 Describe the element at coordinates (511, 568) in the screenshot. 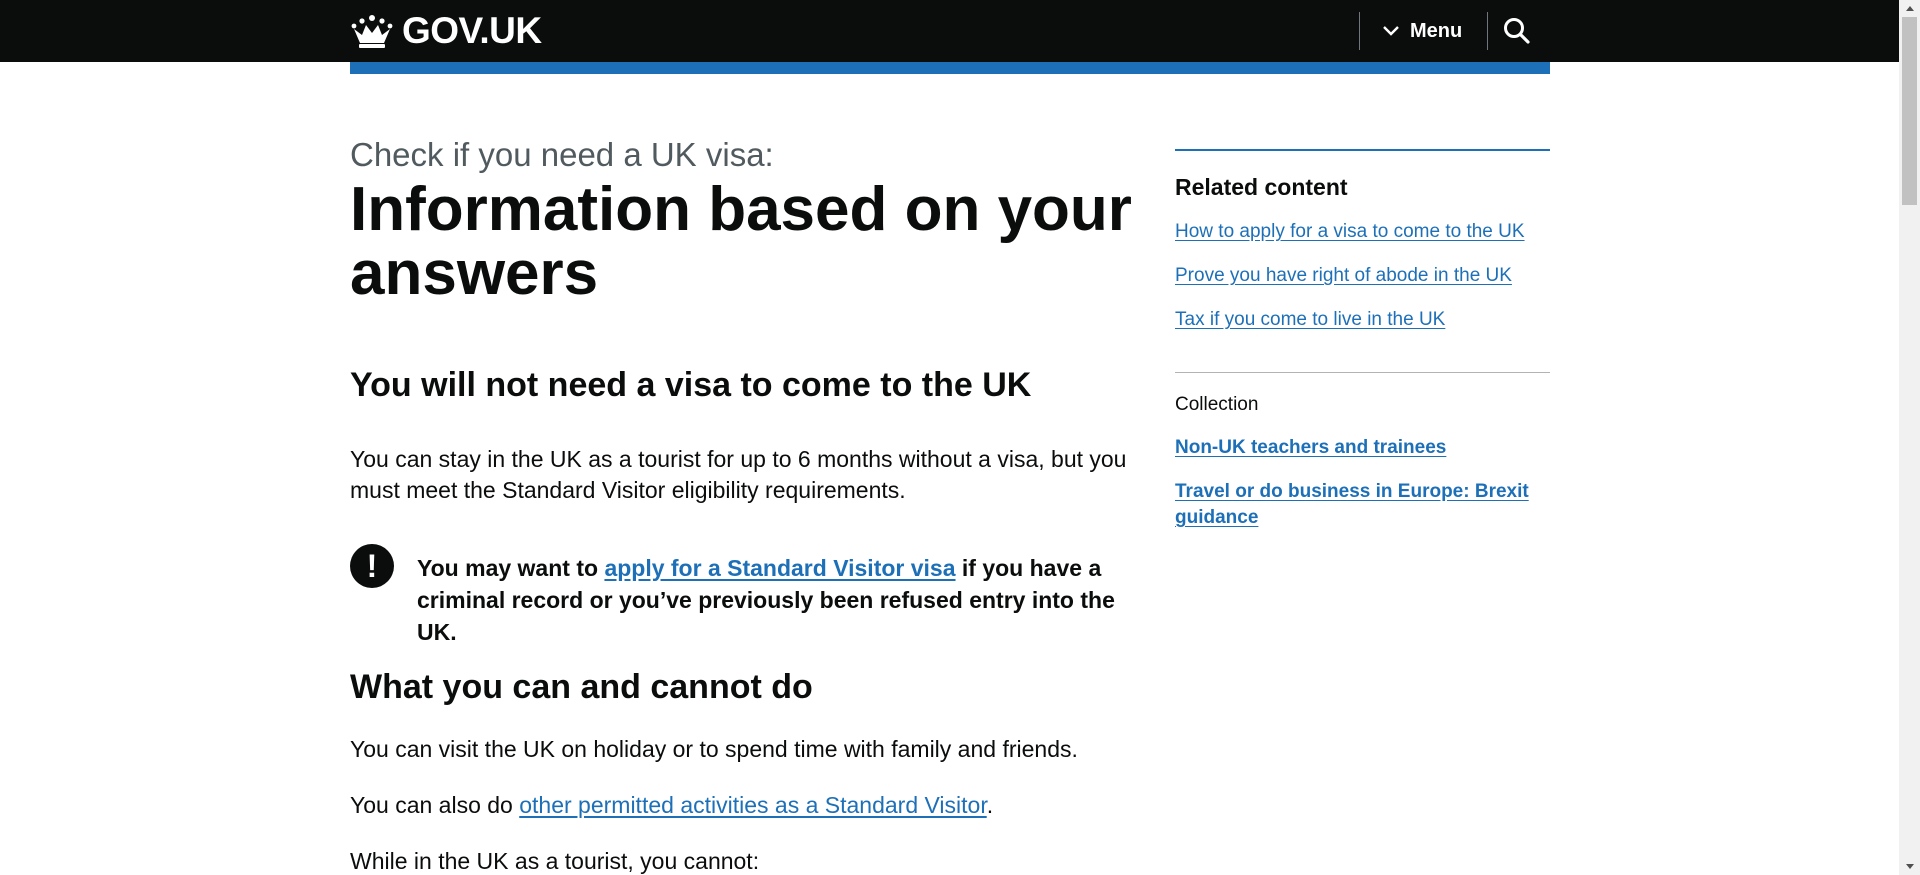

I see `warning-prefix: You may want to` at that location.